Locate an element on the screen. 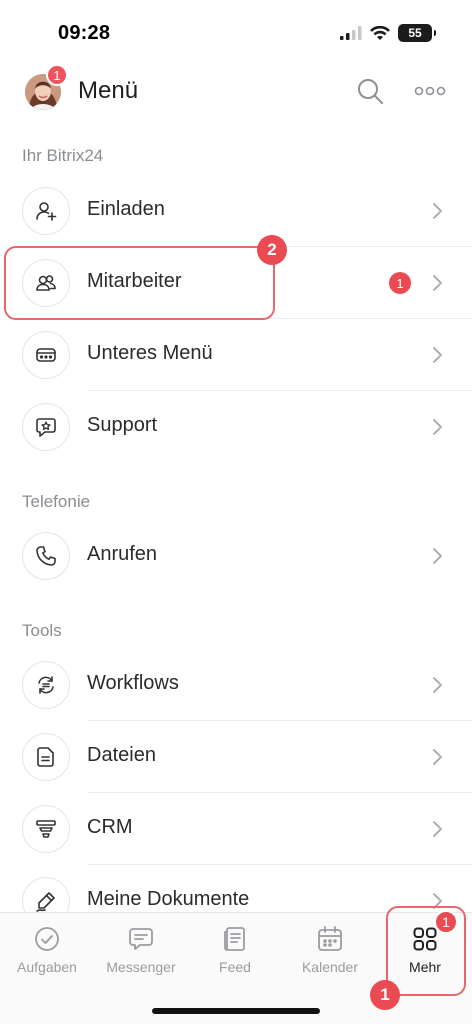 This screenshot has height=1024, width=472. page-title: Menü is located at coordinates (108, 90).